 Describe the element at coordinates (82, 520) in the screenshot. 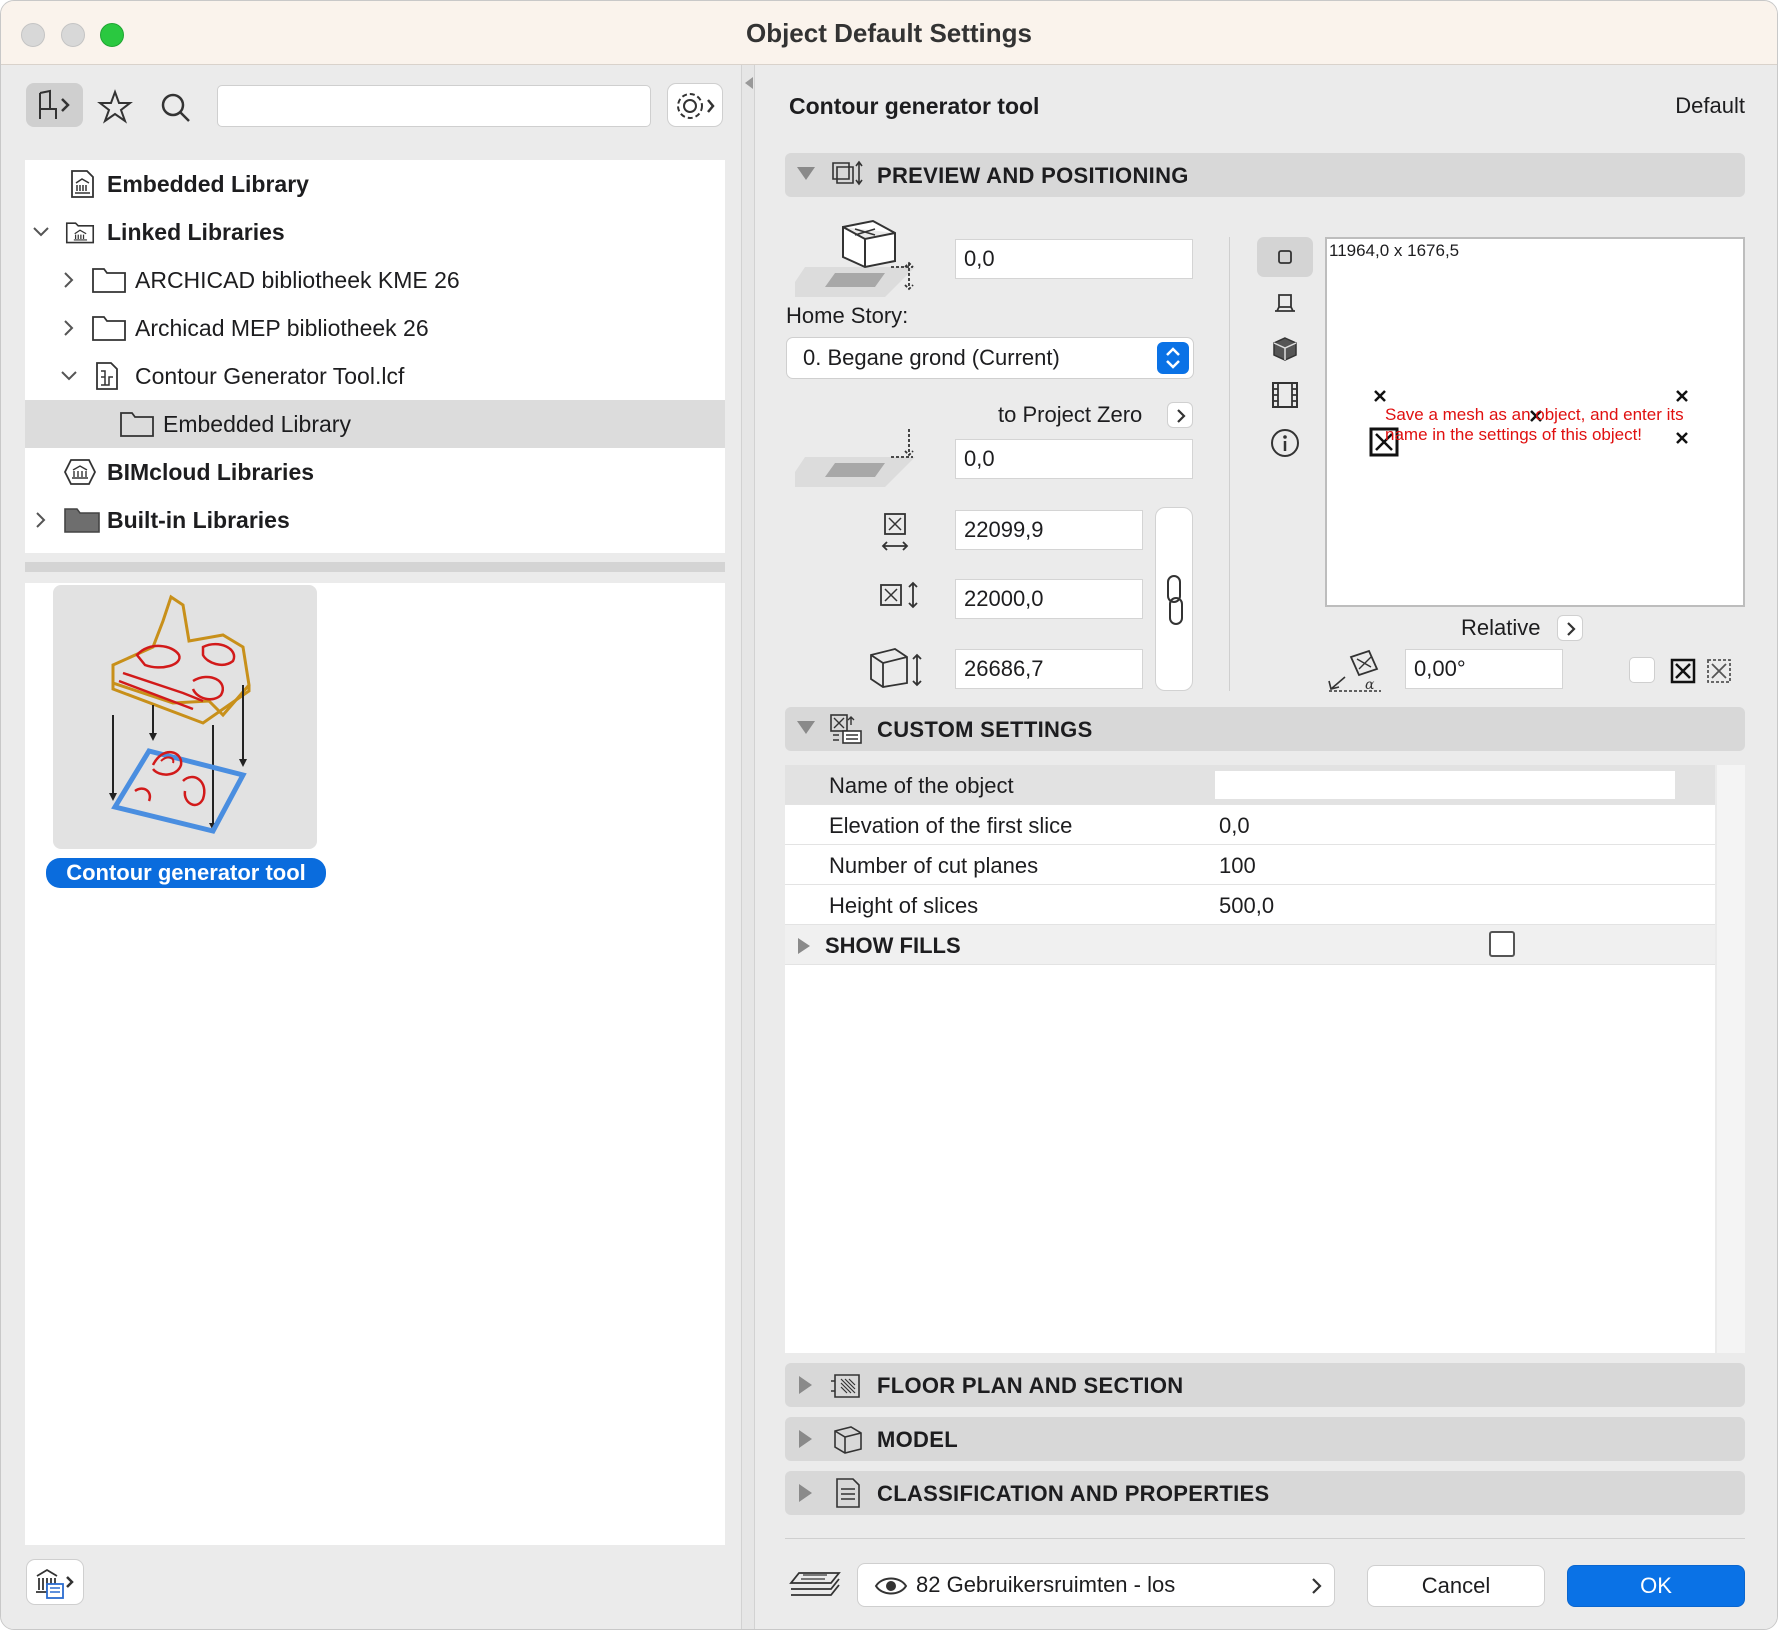

I see `filled-folder-icon` at that location.